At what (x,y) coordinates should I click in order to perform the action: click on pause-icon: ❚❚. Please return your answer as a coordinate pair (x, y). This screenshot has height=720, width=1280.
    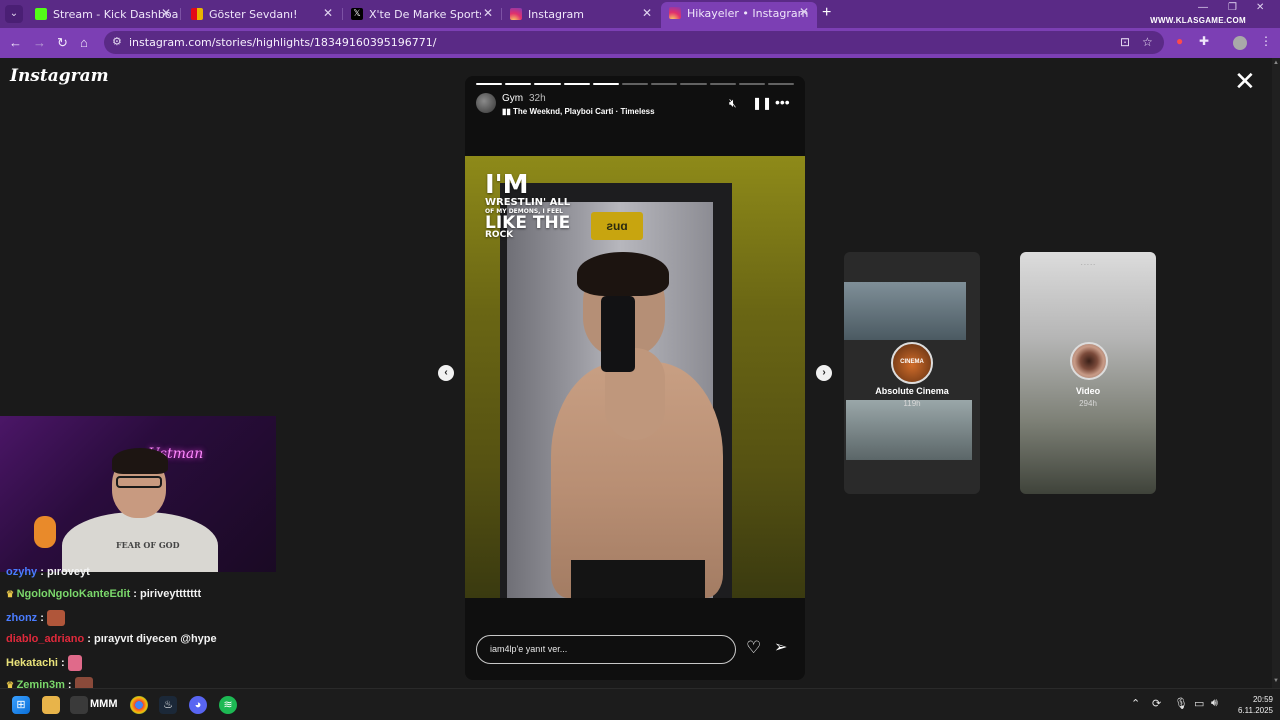
    Looking at the image, I should click on (762, 103).